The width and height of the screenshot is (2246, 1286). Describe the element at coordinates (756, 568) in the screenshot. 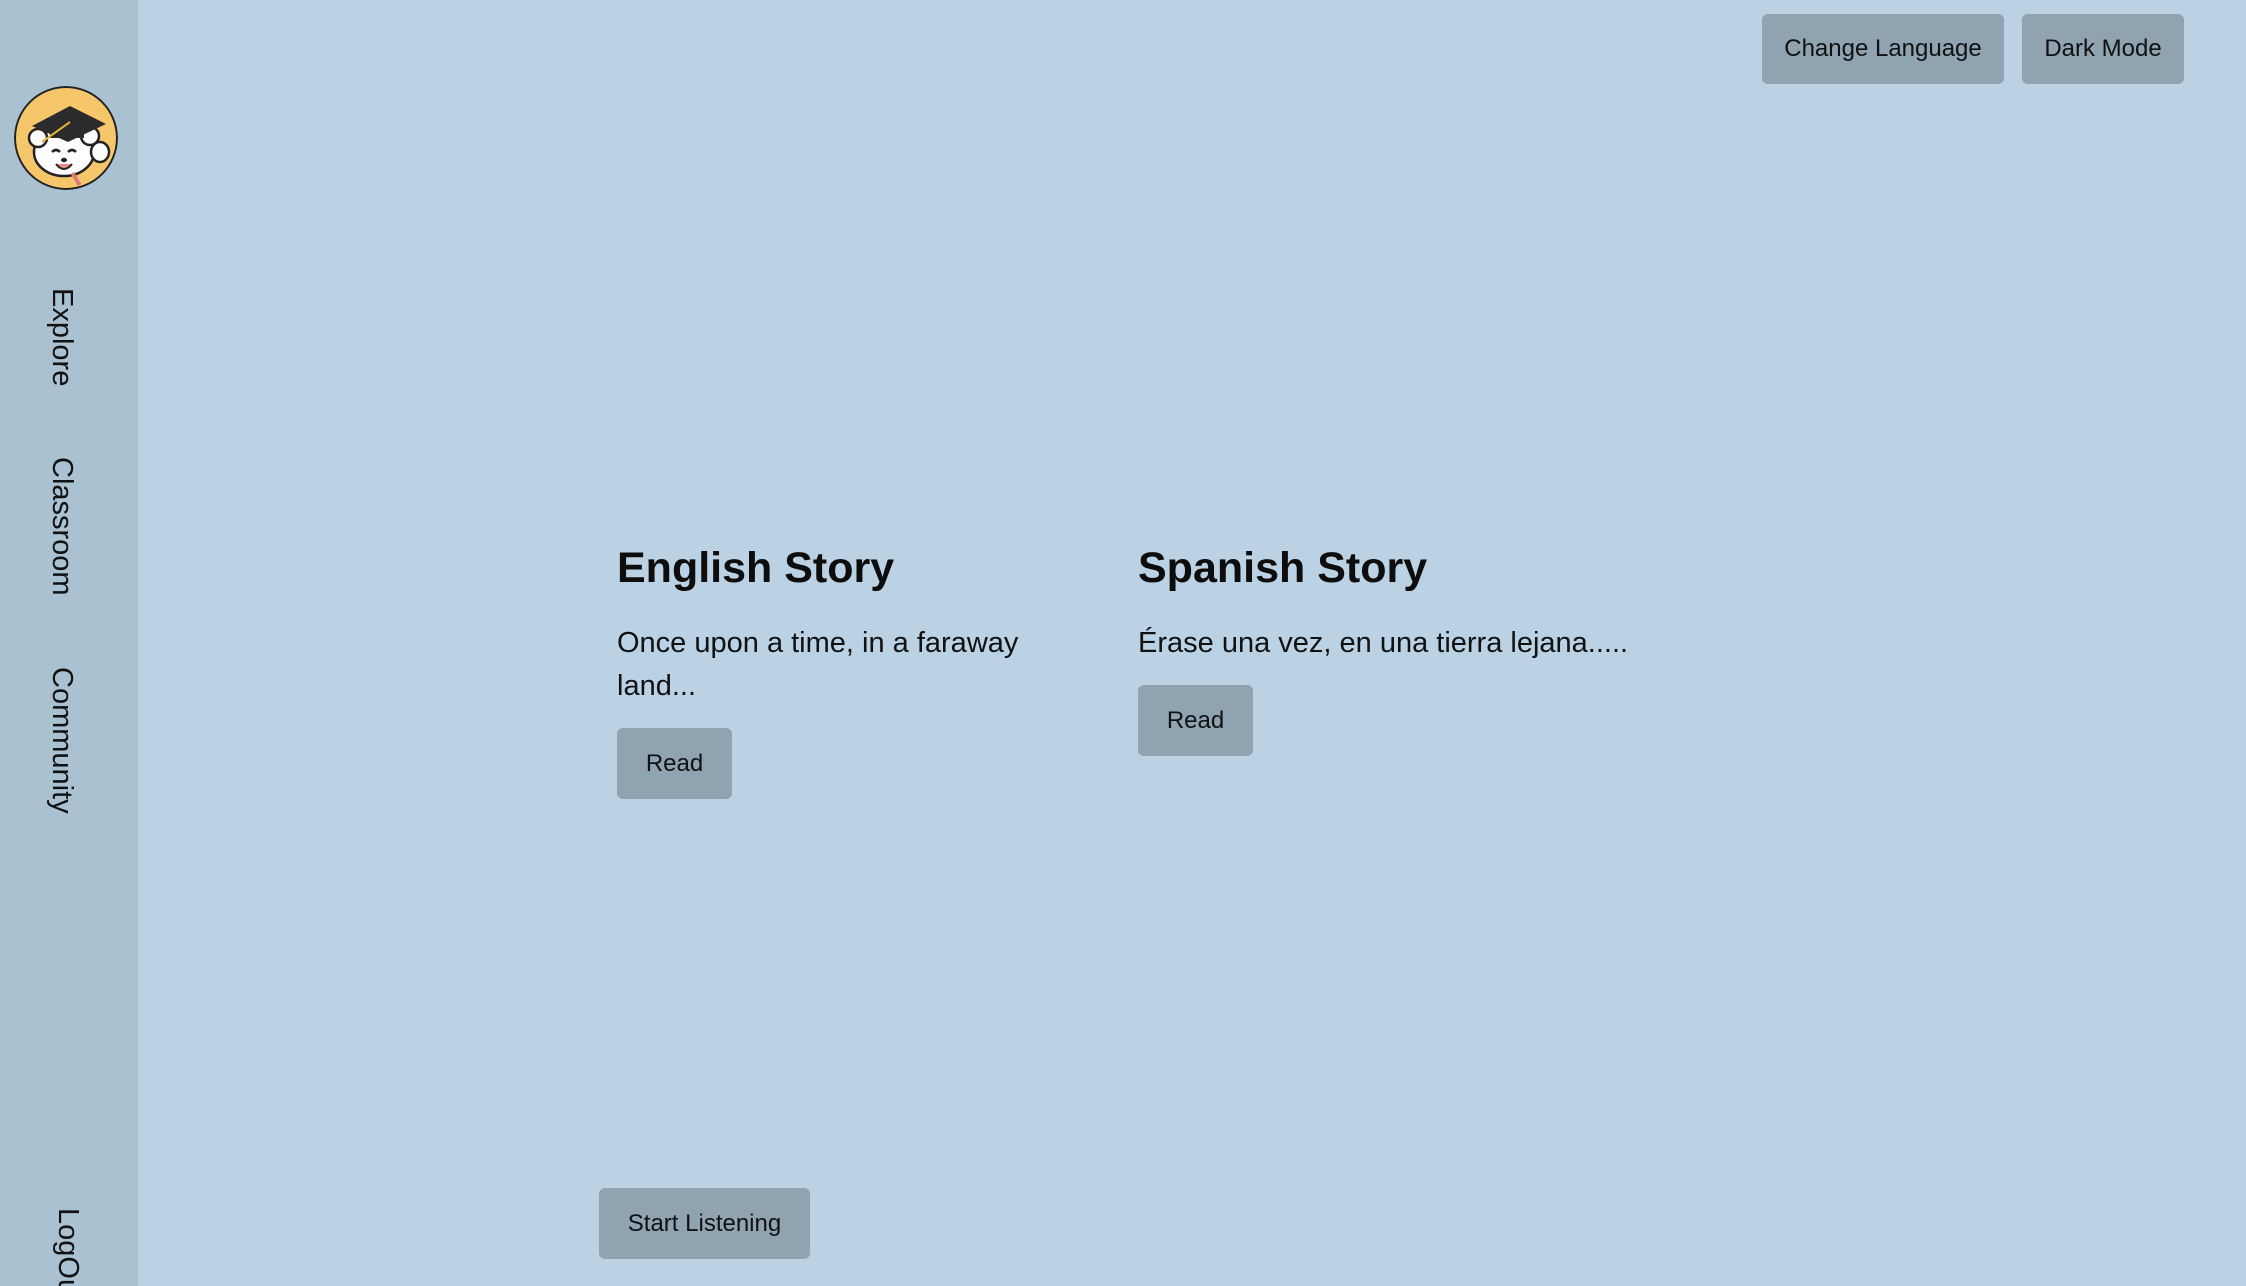

I see `story-title: English Story` at that location.